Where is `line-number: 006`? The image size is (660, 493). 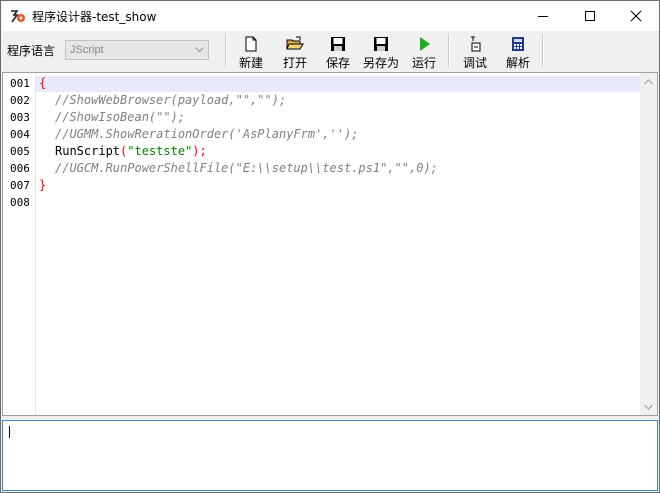
line-number: 006 is located at coordinates (20, 168).